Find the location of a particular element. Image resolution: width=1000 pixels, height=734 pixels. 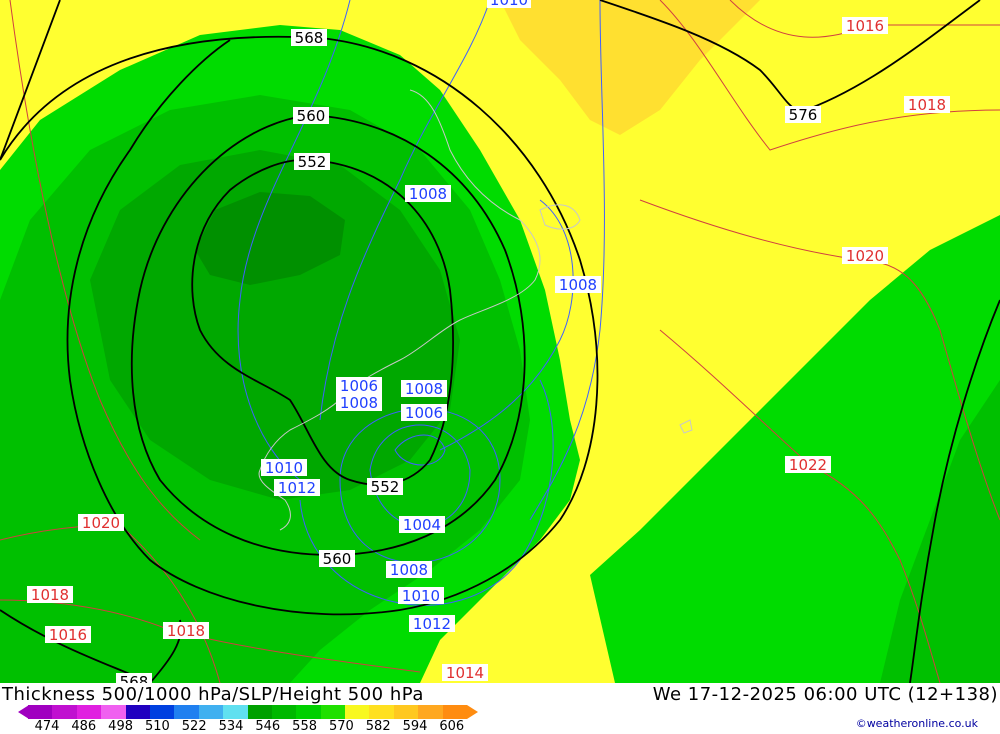

legend-tick-label: 474 is located at coordinates (47, 726).